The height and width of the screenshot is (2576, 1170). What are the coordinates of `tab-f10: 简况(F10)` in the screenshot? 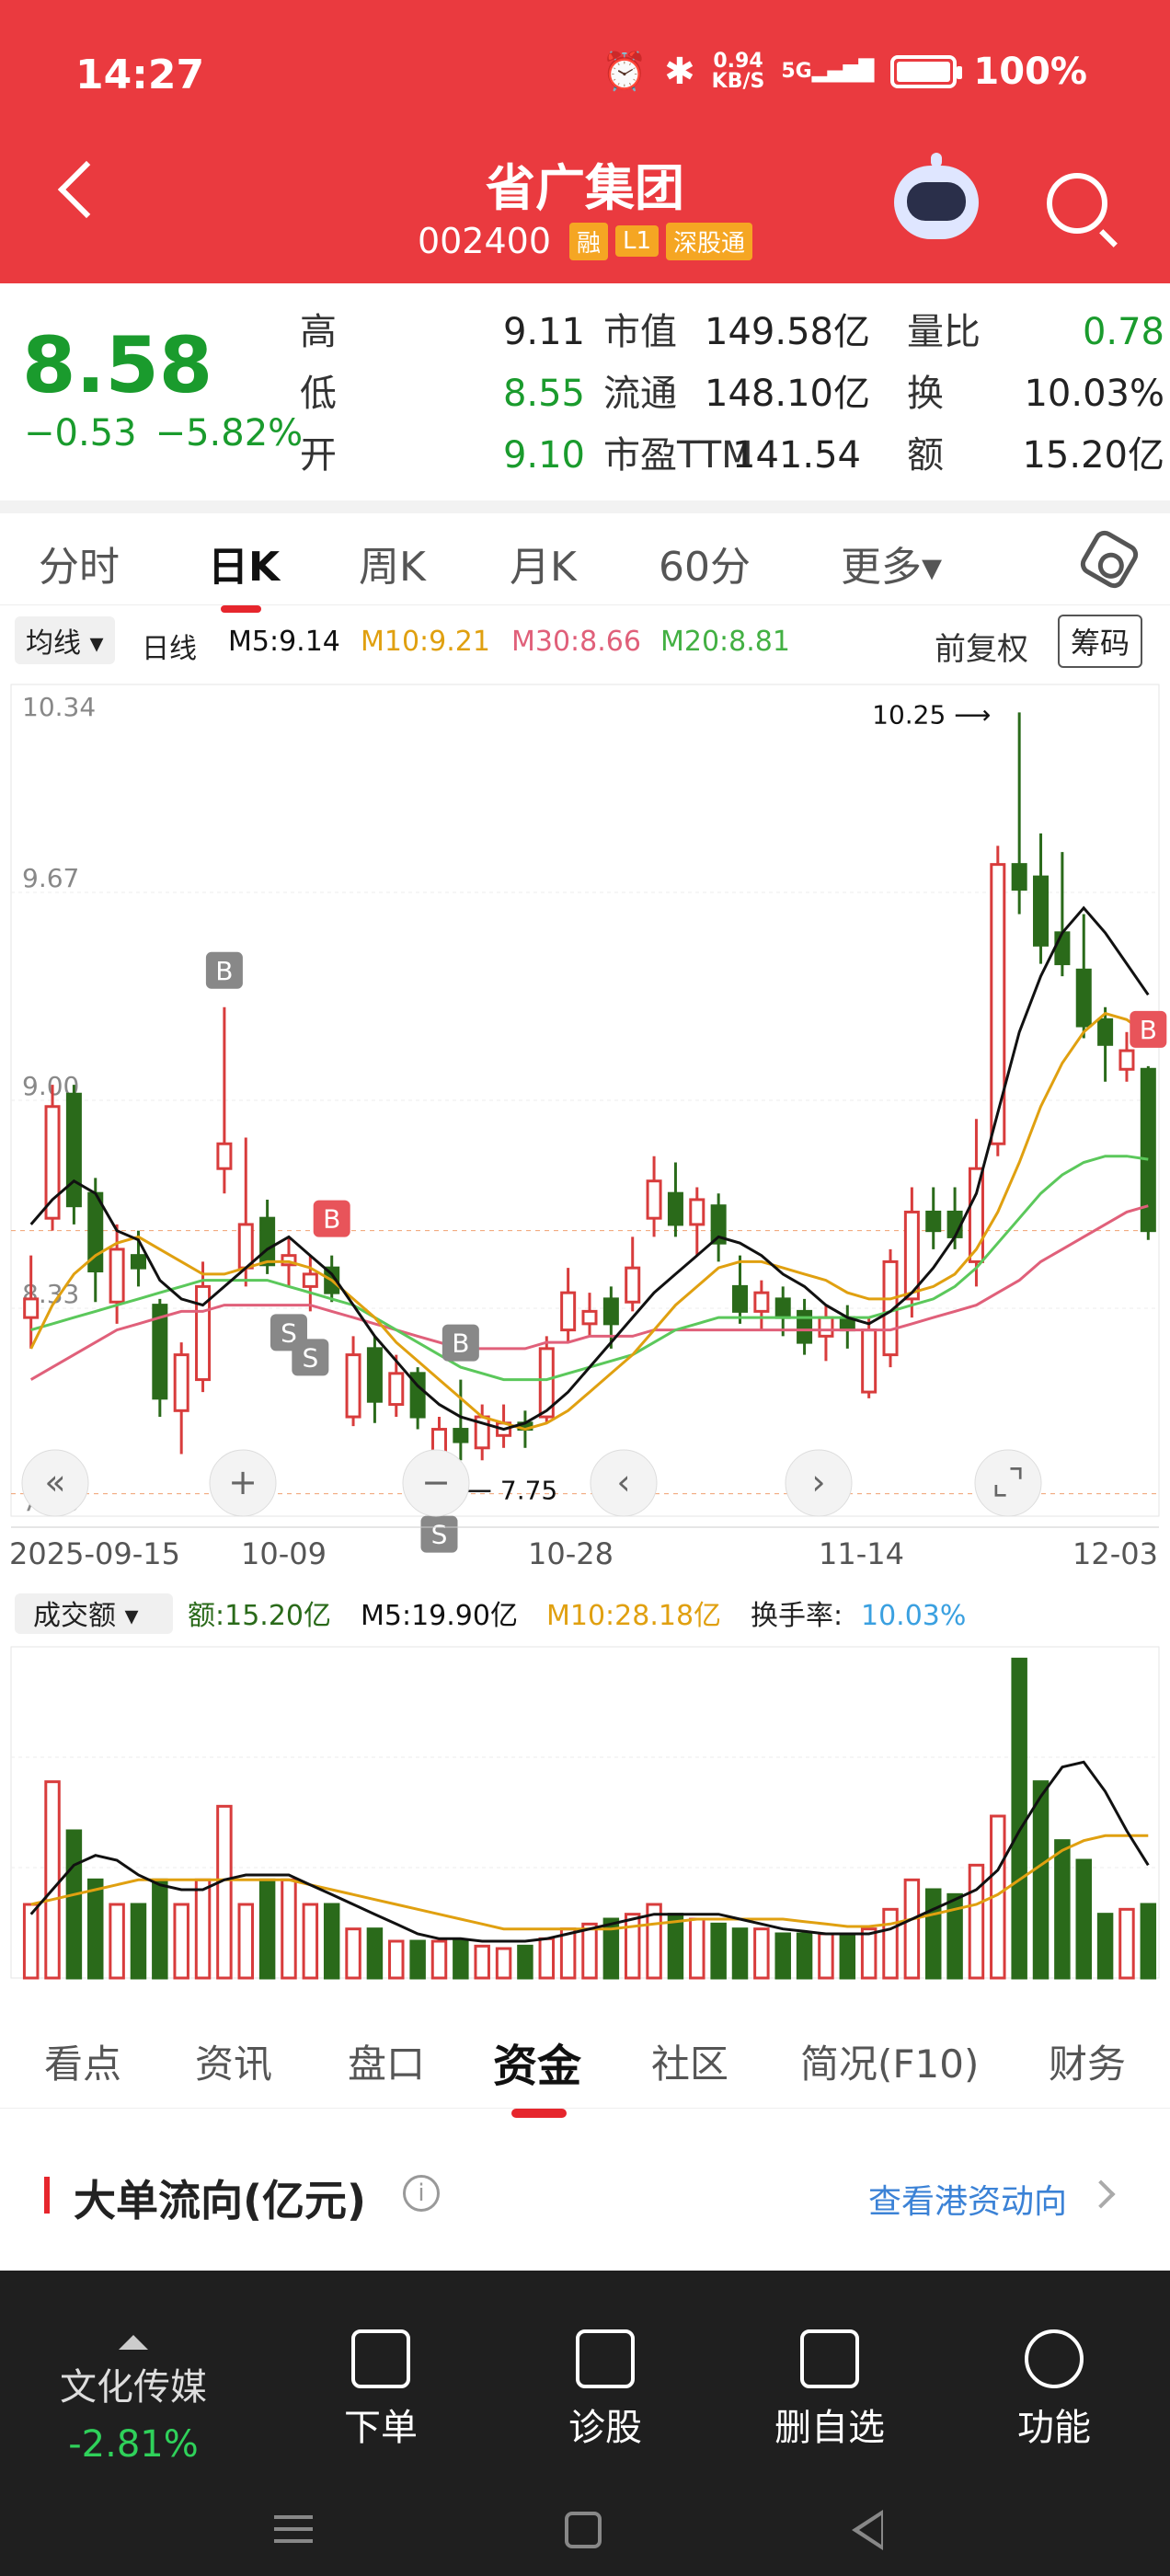 It's located at (889, 2061).